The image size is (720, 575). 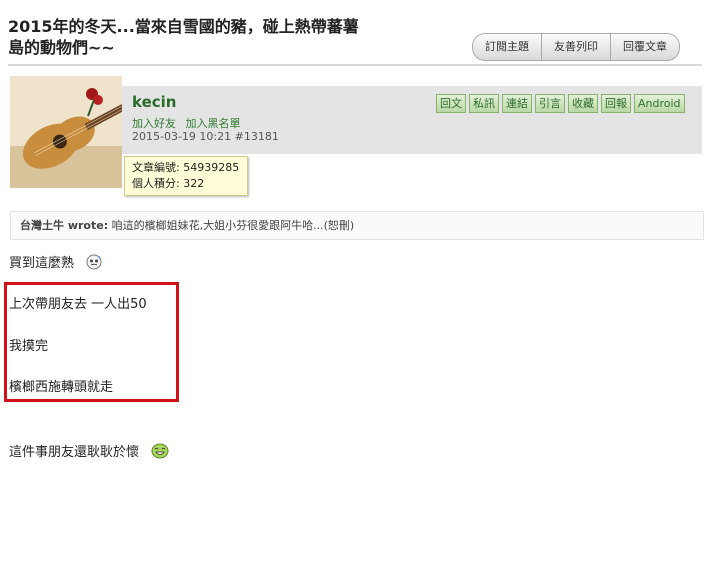 I want to click on post-username: kecin, so click(x=154, y=102).